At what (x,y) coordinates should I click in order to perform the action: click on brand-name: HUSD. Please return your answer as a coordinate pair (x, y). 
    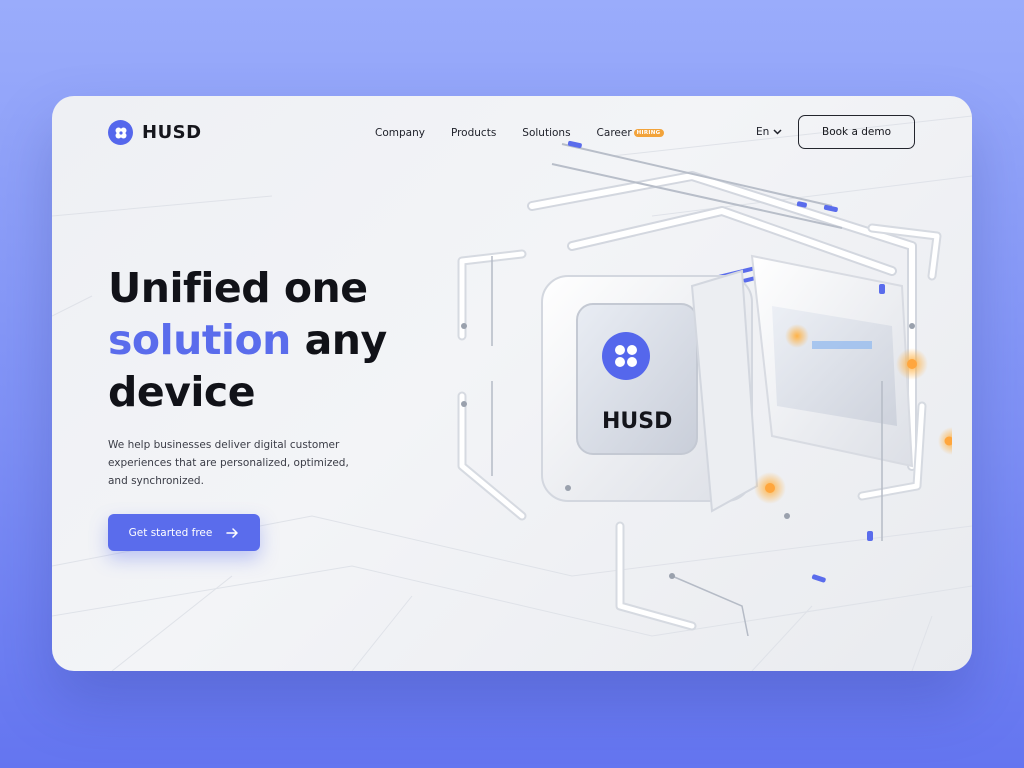
    Looking at the image, I should click on (172, 132).